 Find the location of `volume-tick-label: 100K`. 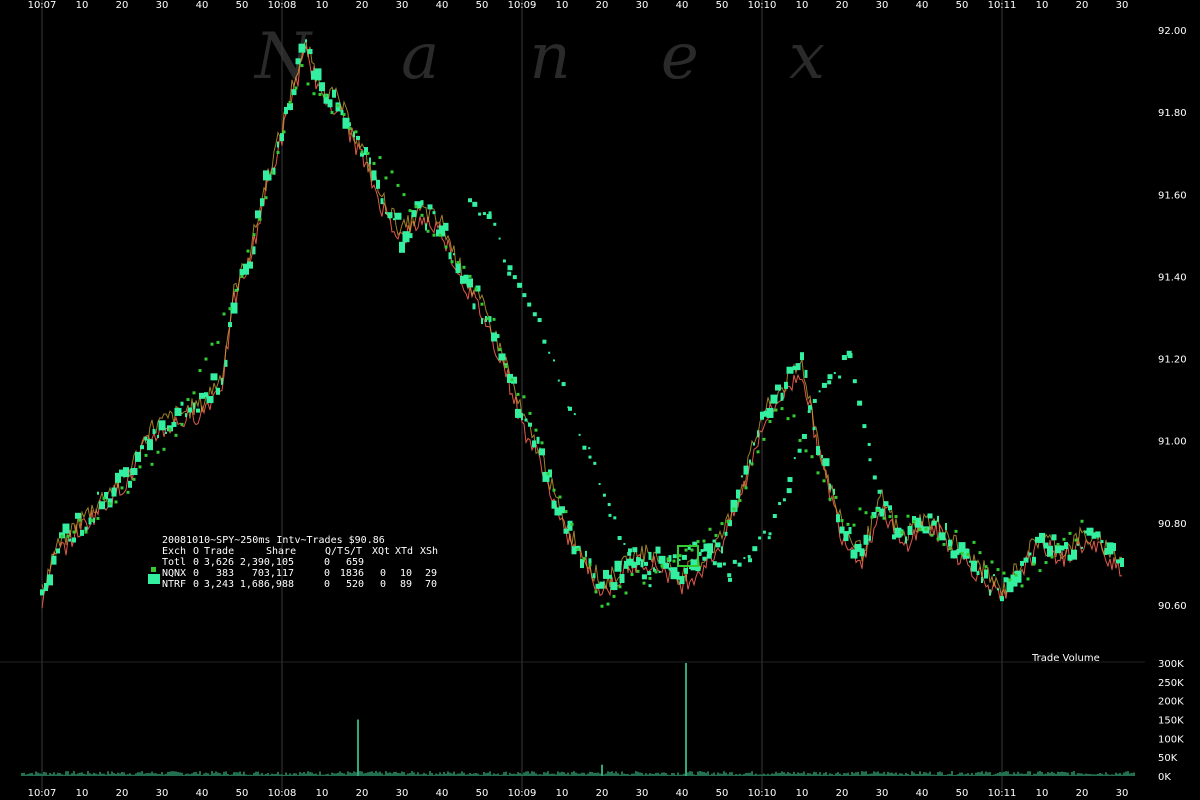

volume-tick-label: 100K is located at coordinates (1171, 739).